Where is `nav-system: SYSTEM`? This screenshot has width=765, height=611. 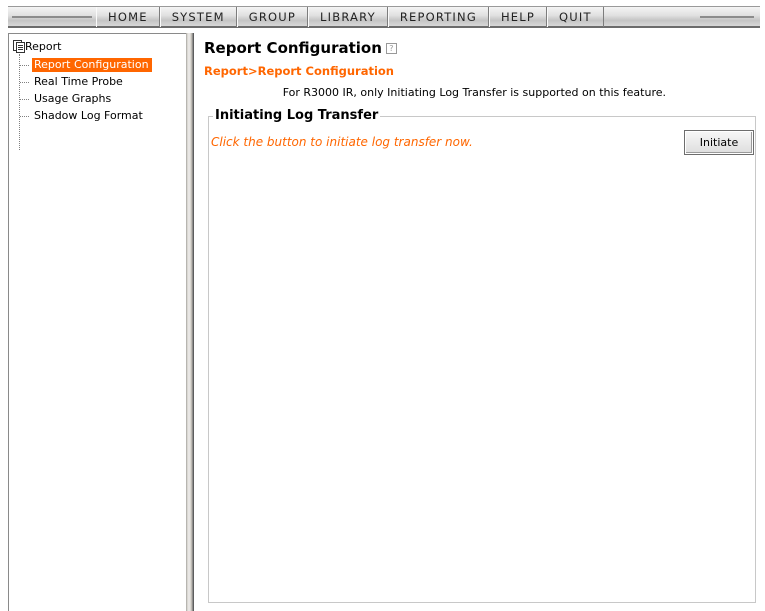 nav-system: SYSTEM is located at coordinates (198, 17).